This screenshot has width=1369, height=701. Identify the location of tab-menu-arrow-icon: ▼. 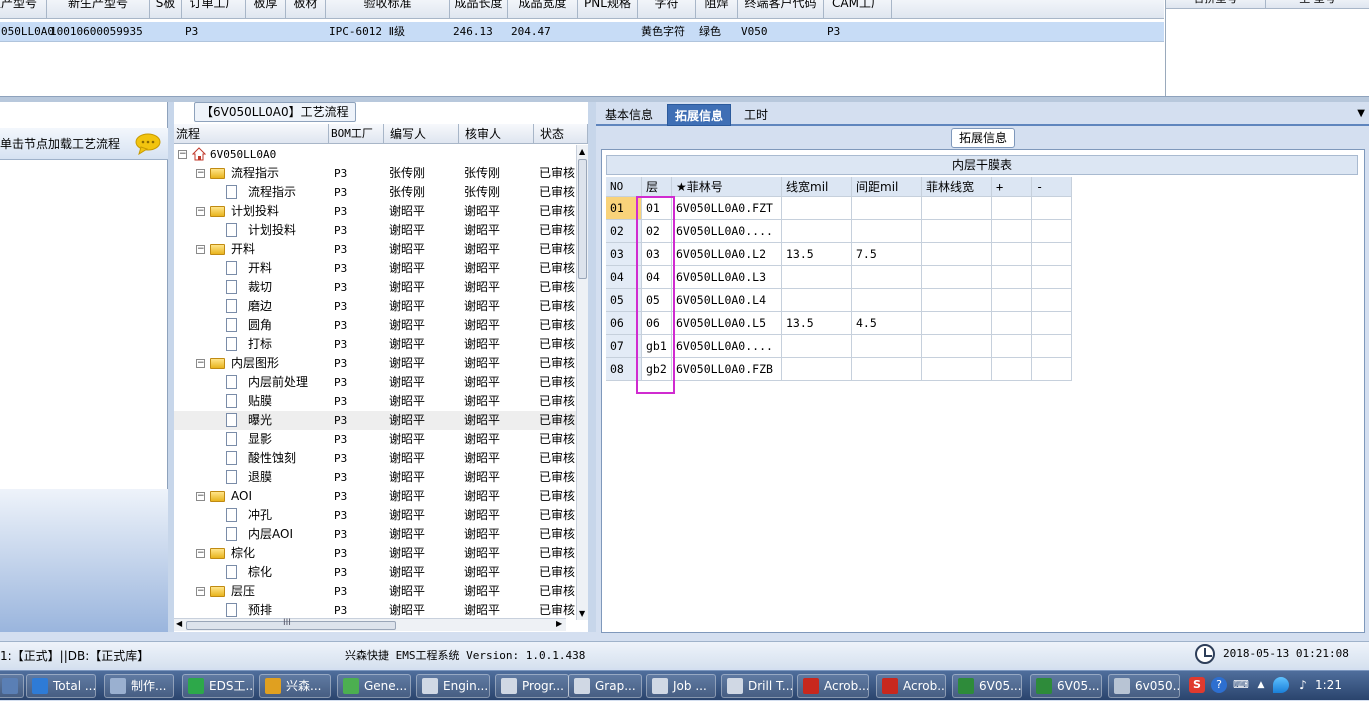
(1361, 113).